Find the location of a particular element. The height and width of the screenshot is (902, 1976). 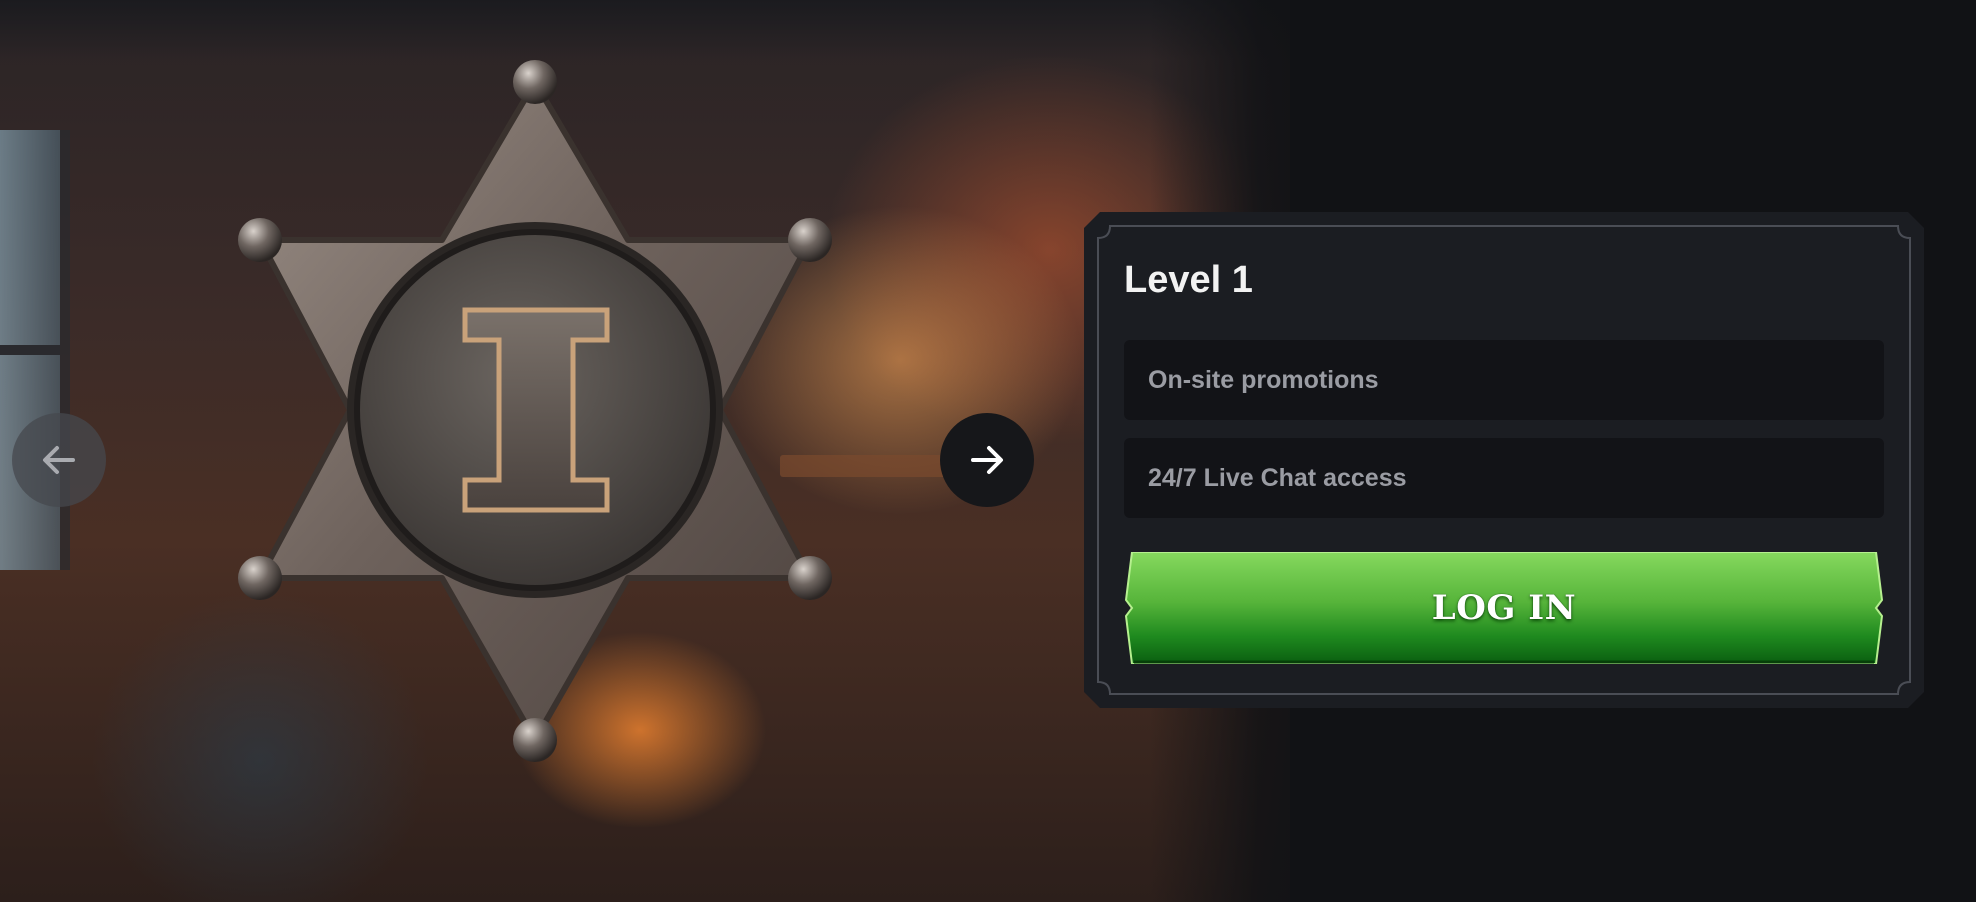

next-level-button is located at coordinates (987, 460).